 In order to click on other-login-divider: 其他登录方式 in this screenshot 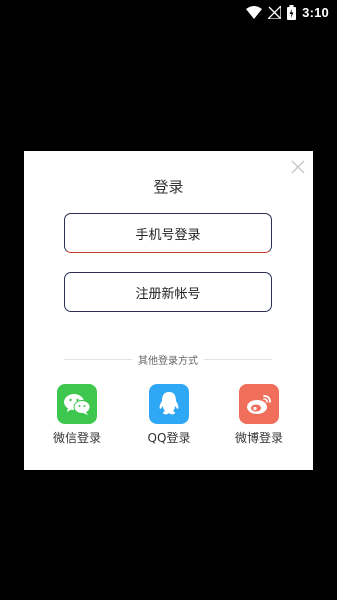, I will do `click(168, 359)`.